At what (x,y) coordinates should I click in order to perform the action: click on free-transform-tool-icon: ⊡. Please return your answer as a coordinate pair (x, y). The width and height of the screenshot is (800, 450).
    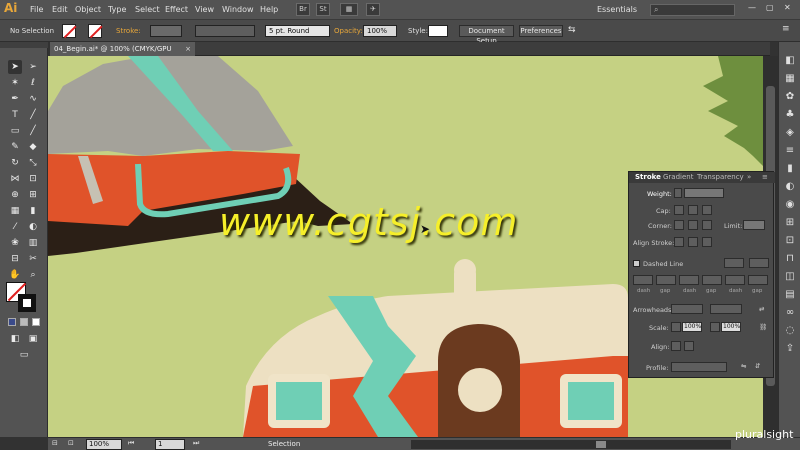
    Looking at the image, I should click on (33, 179).